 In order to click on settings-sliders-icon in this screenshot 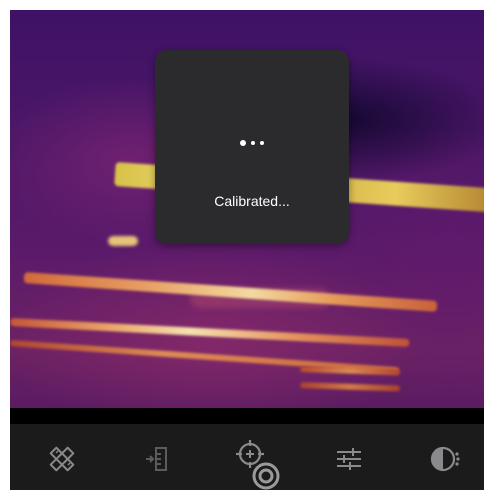, I will do `click(349, 459)`.